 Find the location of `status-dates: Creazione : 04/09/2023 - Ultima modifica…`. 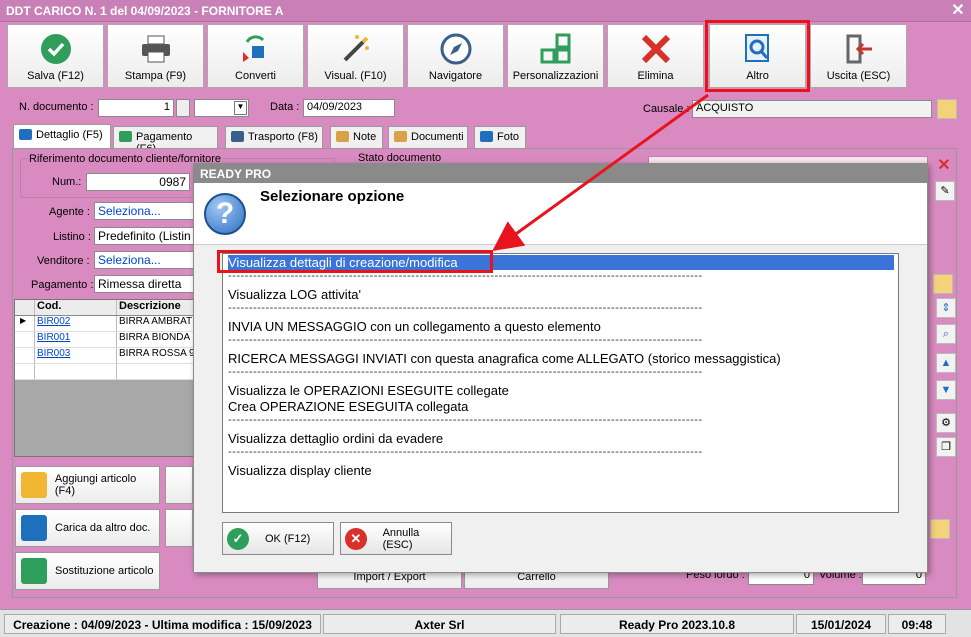

status-dates: Creazione : 04/09/2023 - Ultima modifica… is located at coordinates (162, 624).